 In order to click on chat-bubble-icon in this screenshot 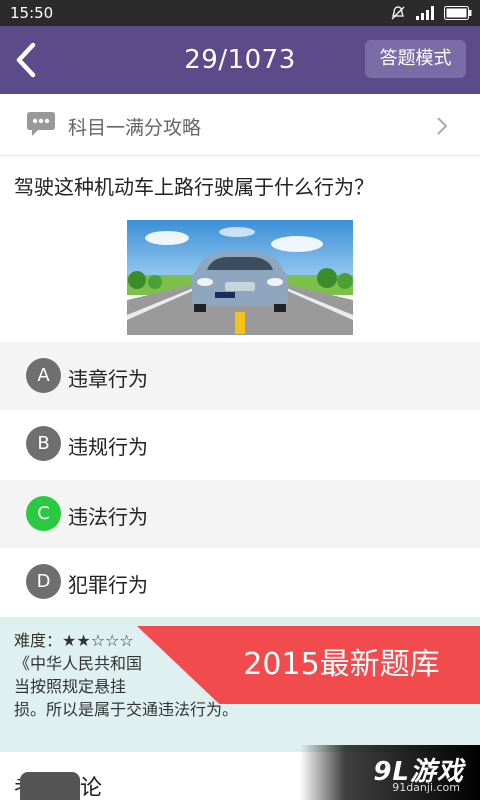, I will do `click(41, 124)`.